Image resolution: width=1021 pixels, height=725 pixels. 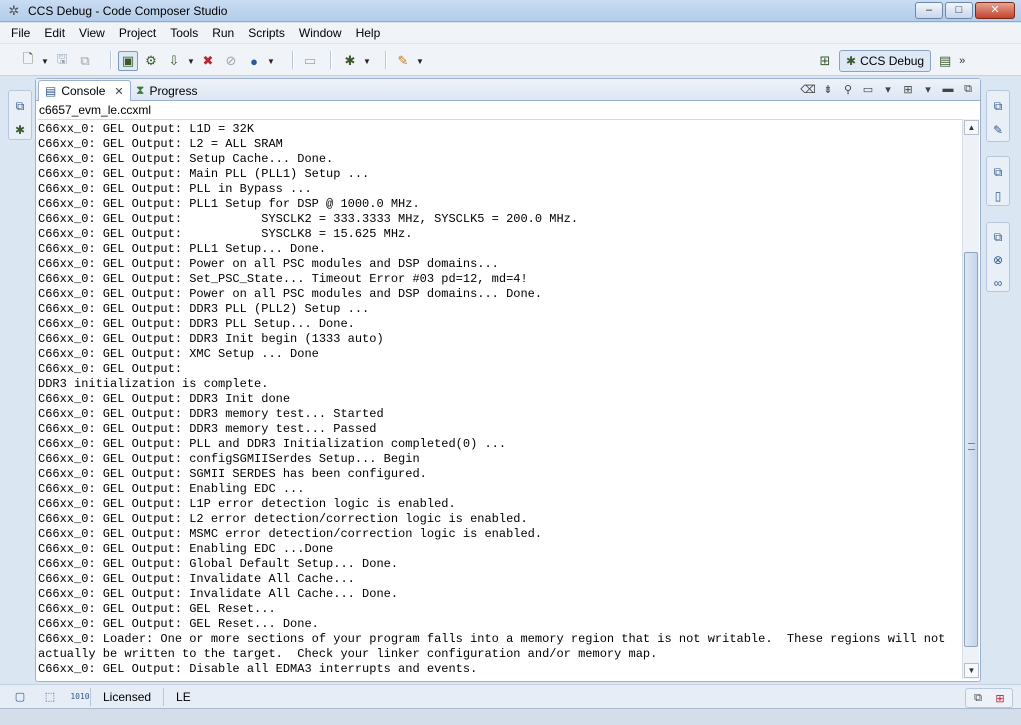 I want to click on debug-view-icon: ▣, so click(x=128, y=61).